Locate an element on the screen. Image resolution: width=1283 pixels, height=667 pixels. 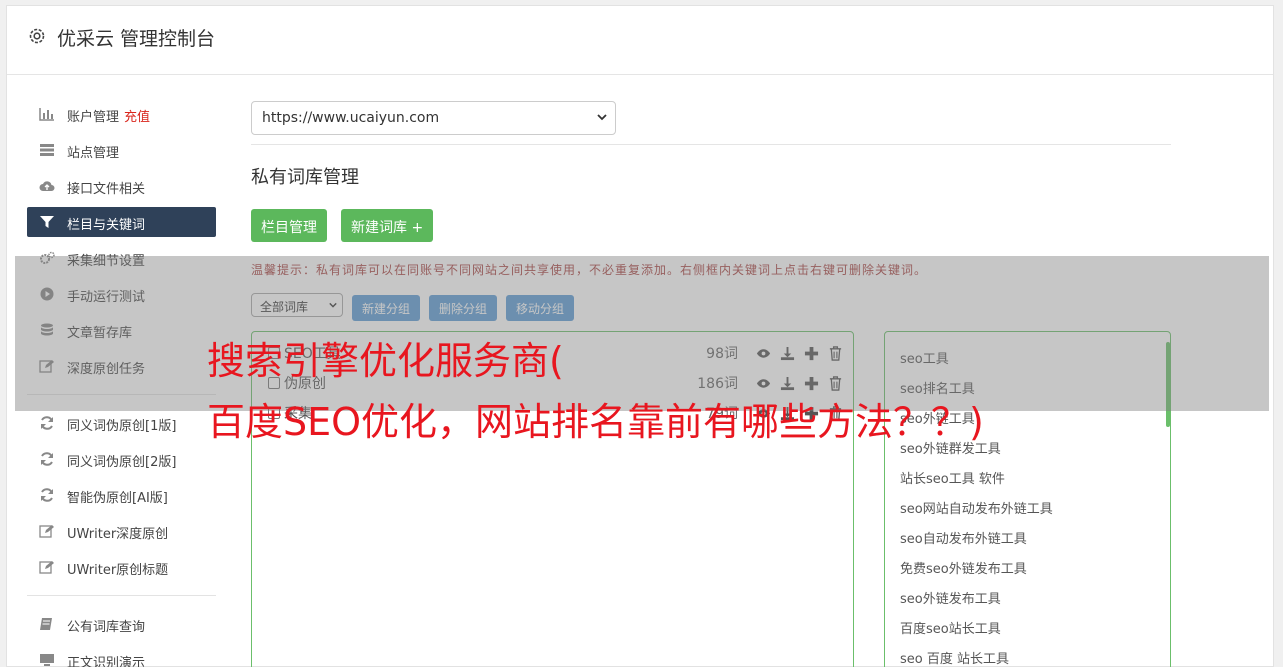
column-manage-button: 栏目管理 is located at coordinates (289, 225).